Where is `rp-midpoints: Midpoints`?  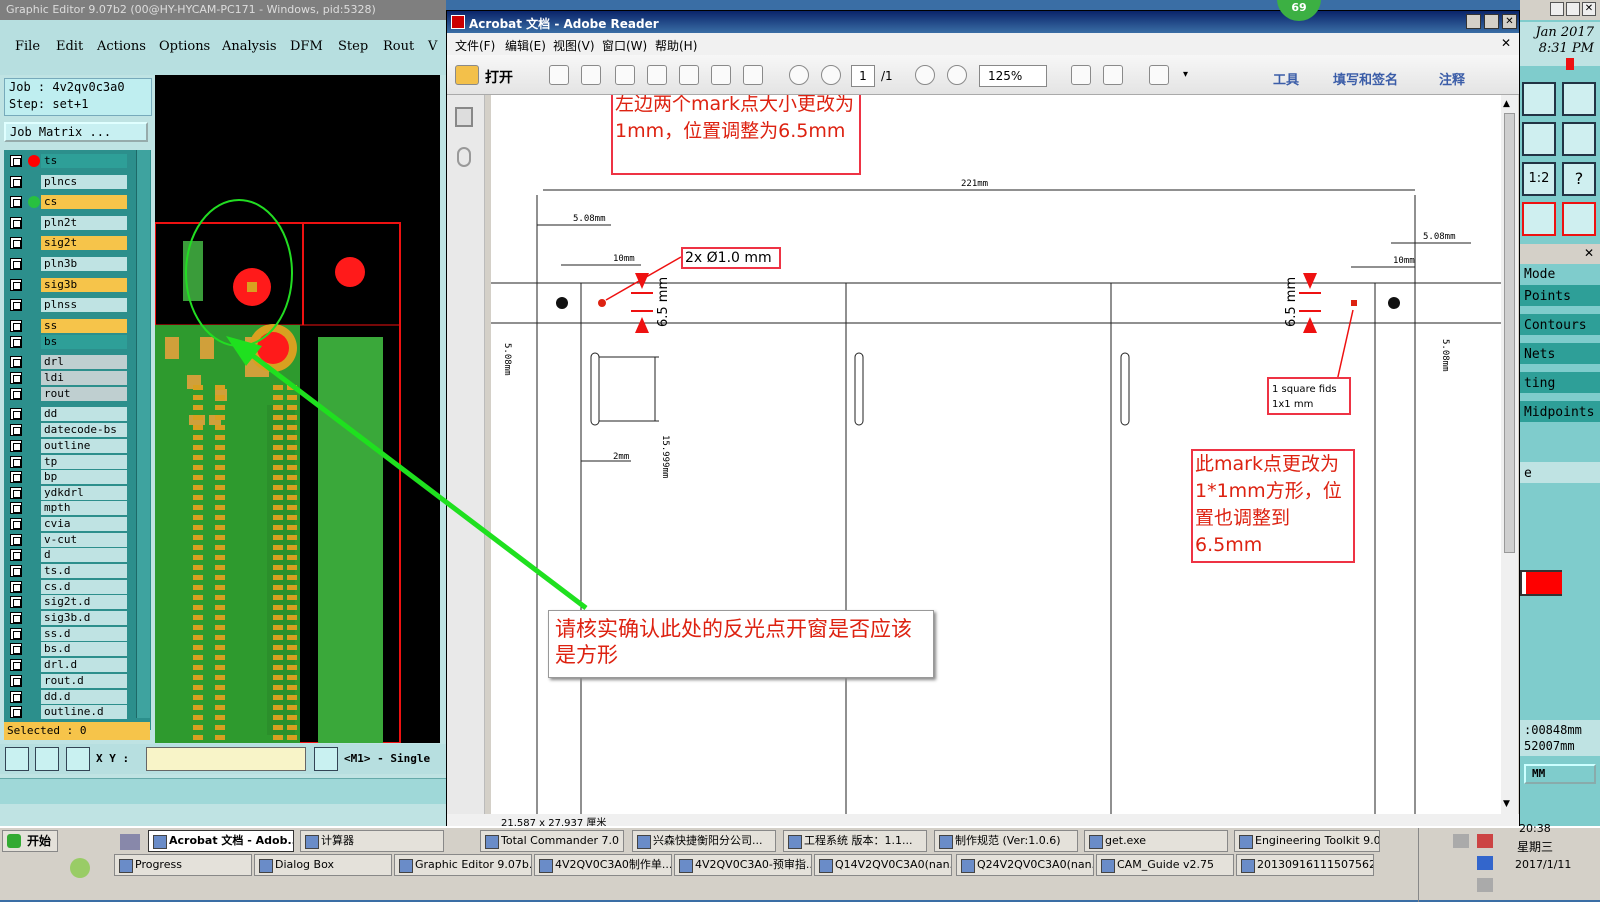 rp-midpoints: Midpoints is located at coordinates (1560, 413).